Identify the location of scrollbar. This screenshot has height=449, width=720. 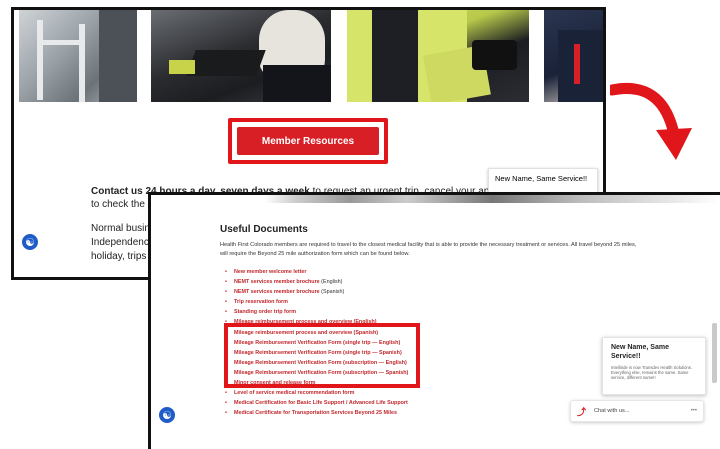
(714, 353).